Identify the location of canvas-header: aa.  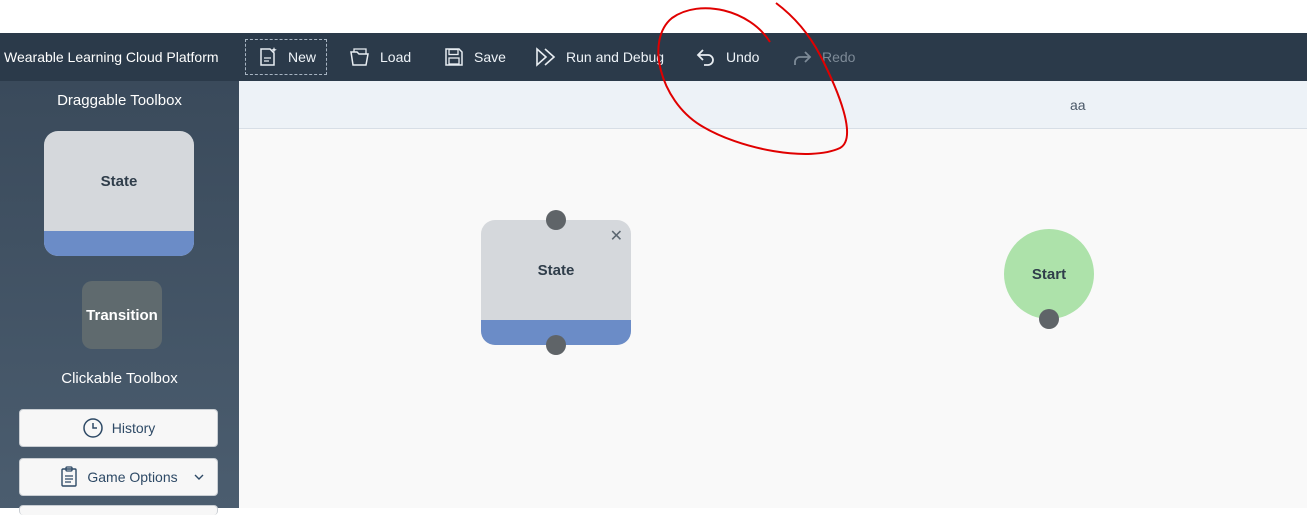
(773, 105).